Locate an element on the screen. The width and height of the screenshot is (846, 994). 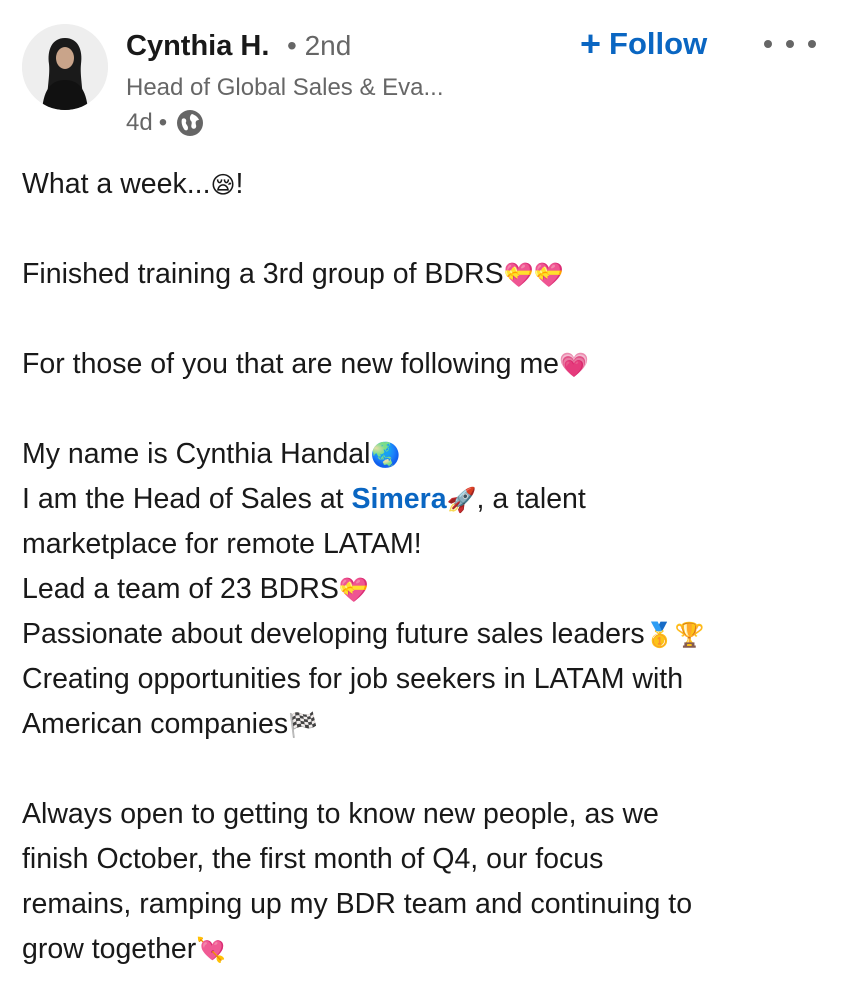
globe-emoji-icon: 🌏 is located at coordinates (385, 455).